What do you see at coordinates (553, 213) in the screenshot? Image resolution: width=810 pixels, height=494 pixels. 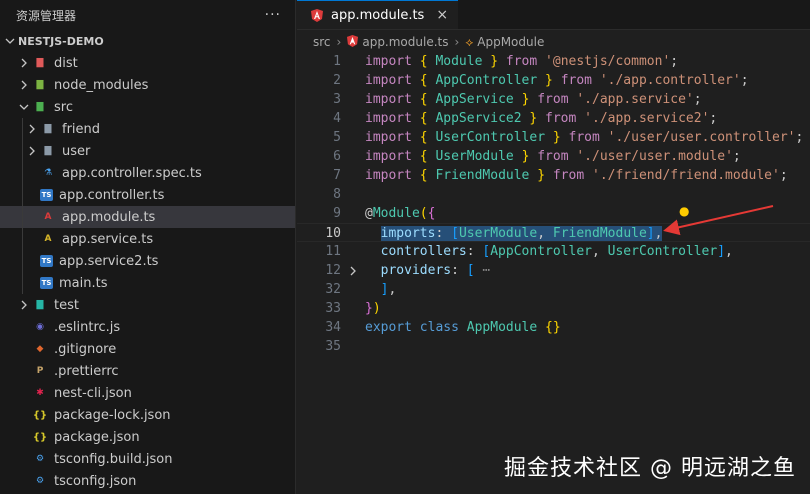 I see `code-line: 9 @Module({` at bounding box center [553, 213].